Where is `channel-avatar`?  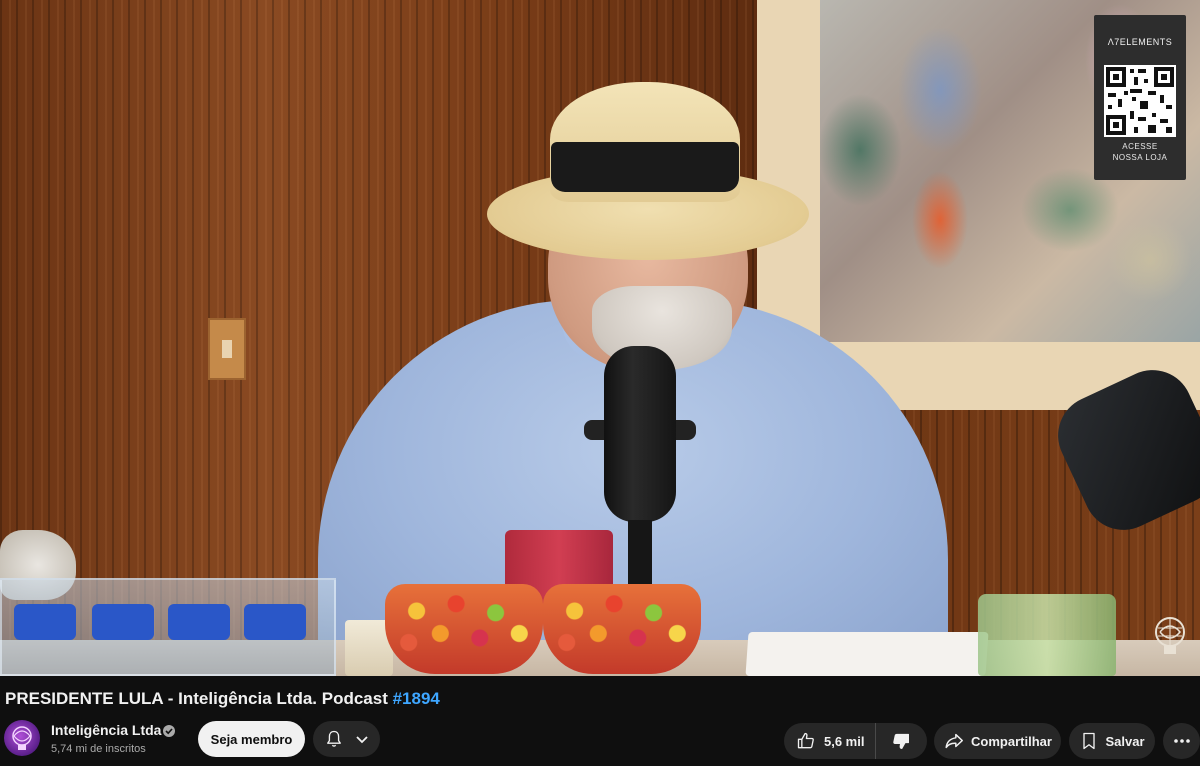 channel-avatar is located at coordinates (22, 738).